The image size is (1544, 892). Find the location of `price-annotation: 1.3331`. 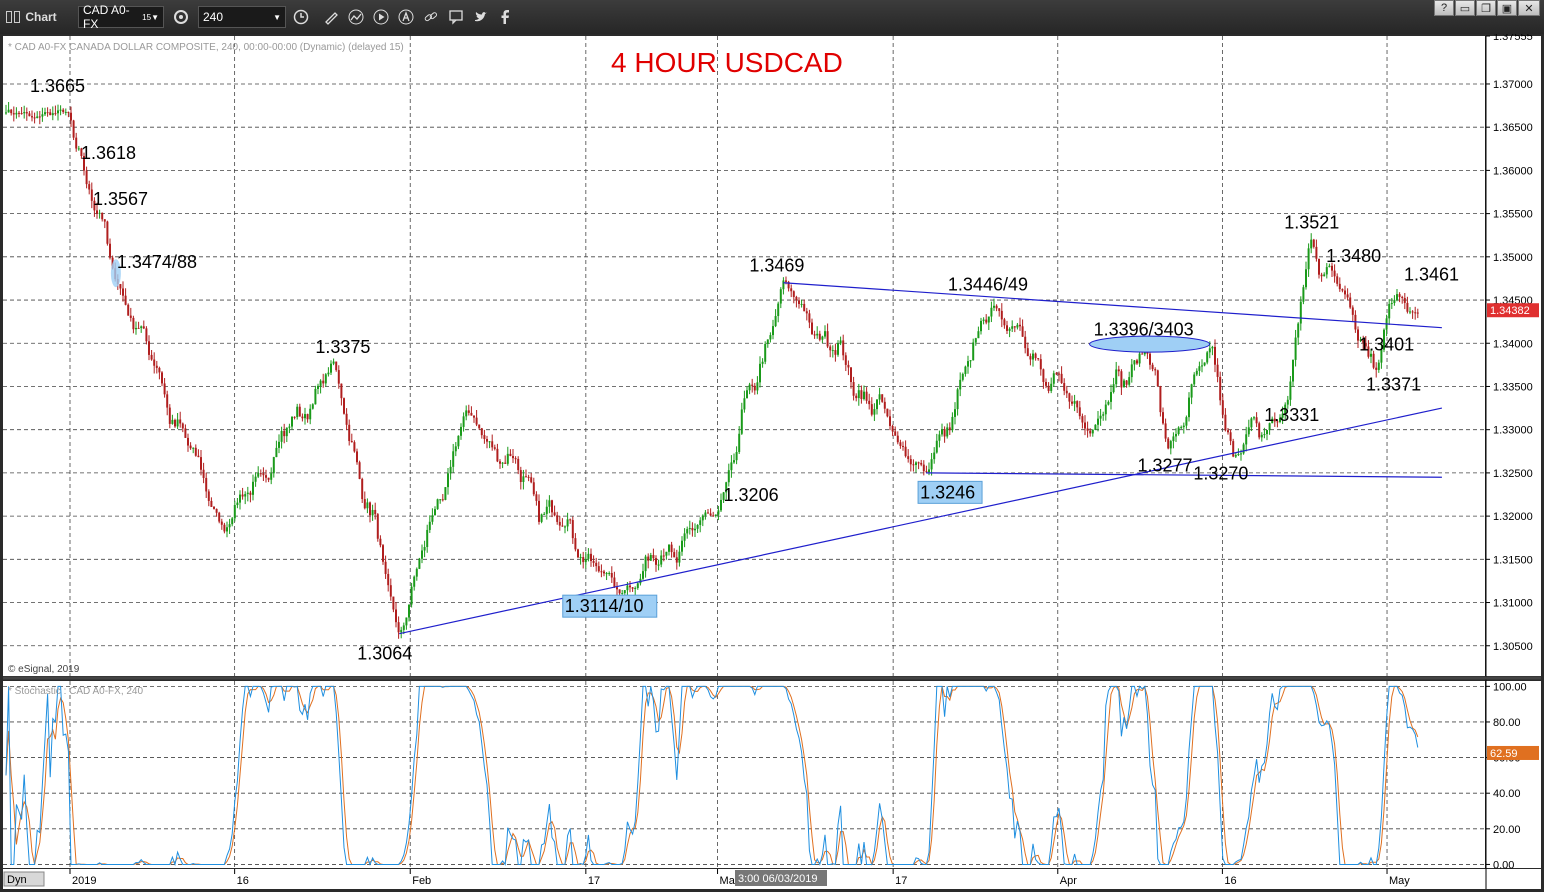

price-annotation: 1.3331 is located at coordinates (1291, 415).